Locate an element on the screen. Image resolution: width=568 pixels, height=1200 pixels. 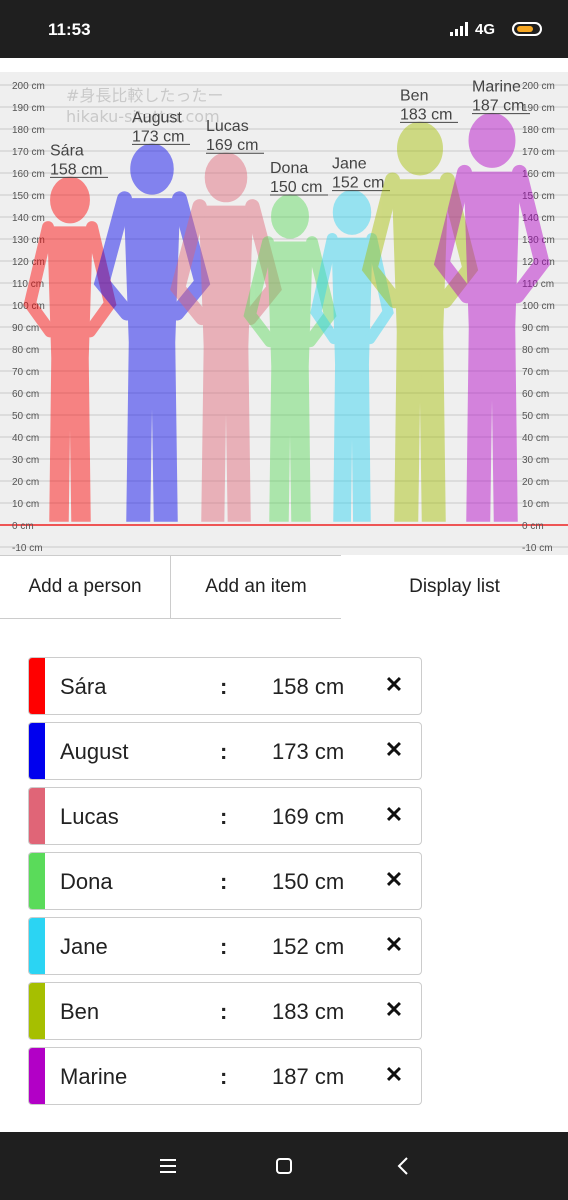
system-nav-bar is located at coordinates (284, 1166).